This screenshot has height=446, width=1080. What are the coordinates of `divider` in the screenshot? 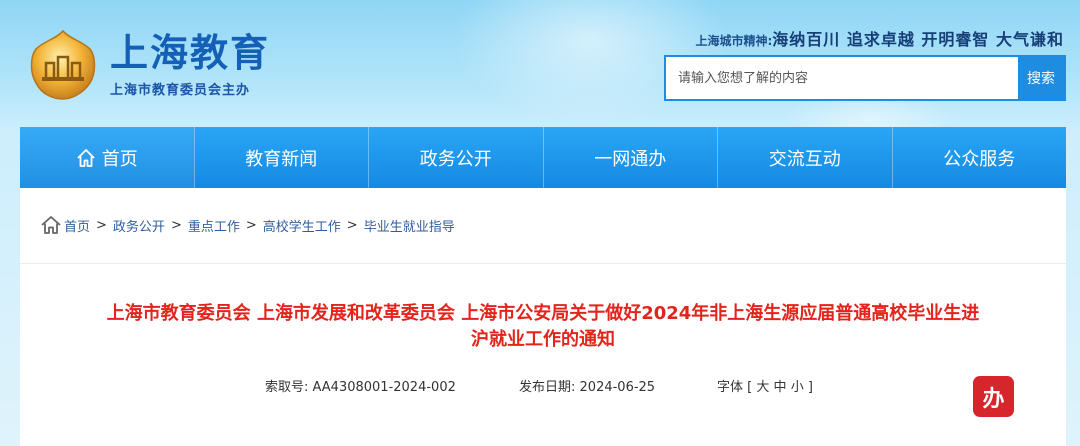 It's located at (543, 263).